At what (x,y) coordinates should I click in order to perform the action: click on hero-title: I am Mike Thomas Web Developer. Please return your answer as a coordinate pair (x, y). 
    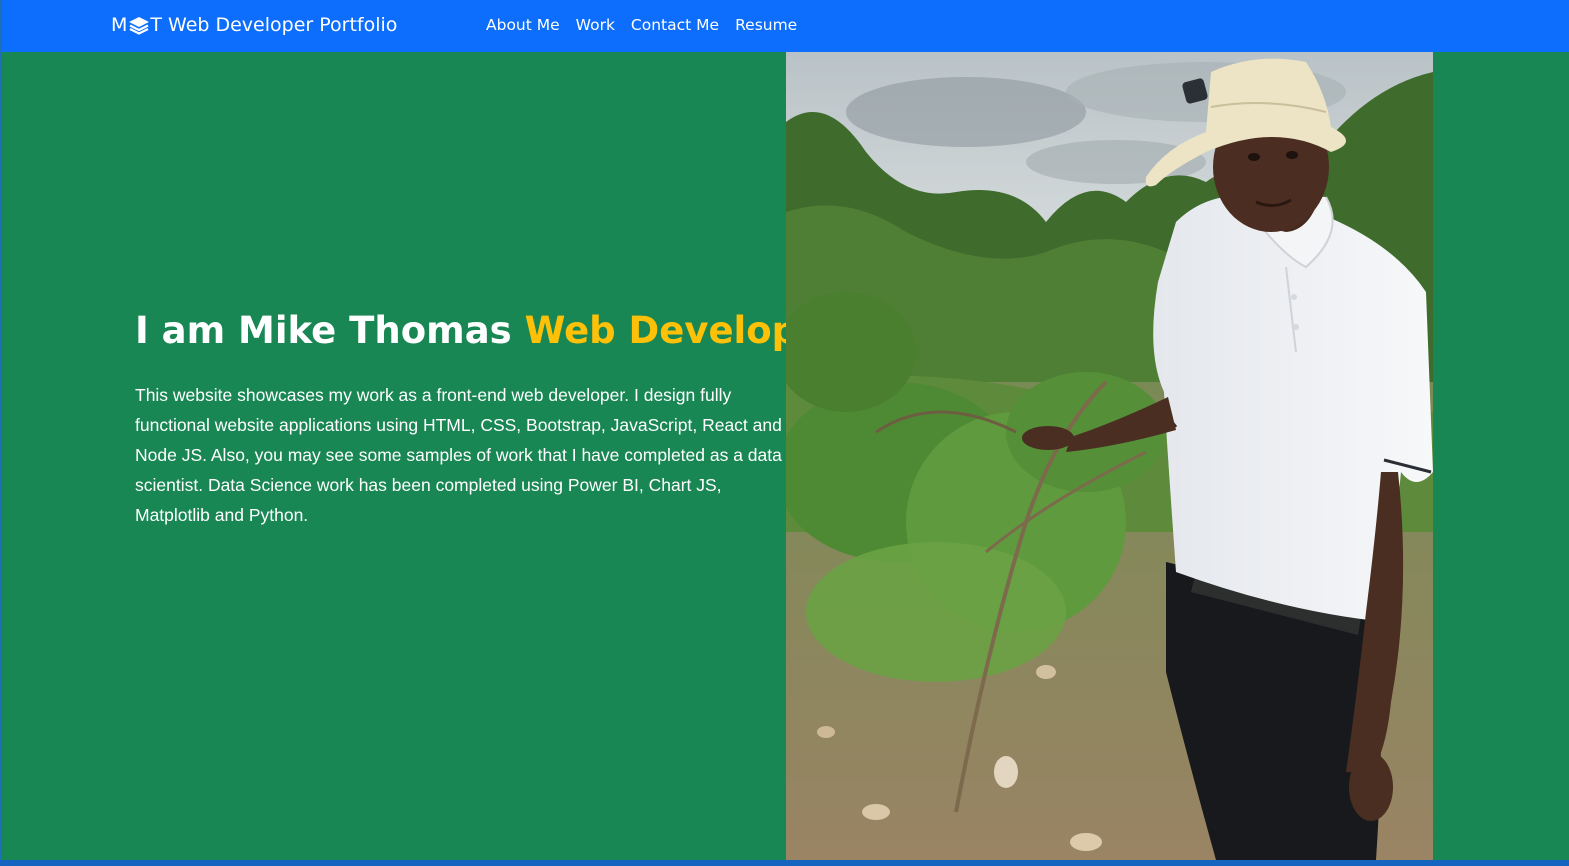
    Looking at the image, I should click on (488, 331).